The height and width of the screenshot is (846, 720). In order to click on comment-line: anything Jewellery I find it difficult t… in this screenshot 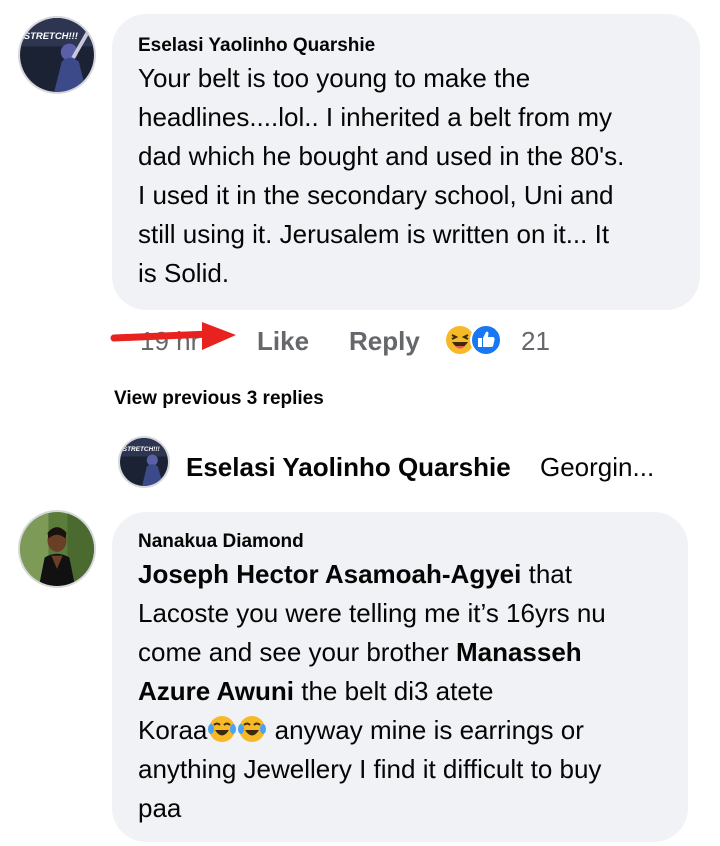, I will do `click(370, 769)`.